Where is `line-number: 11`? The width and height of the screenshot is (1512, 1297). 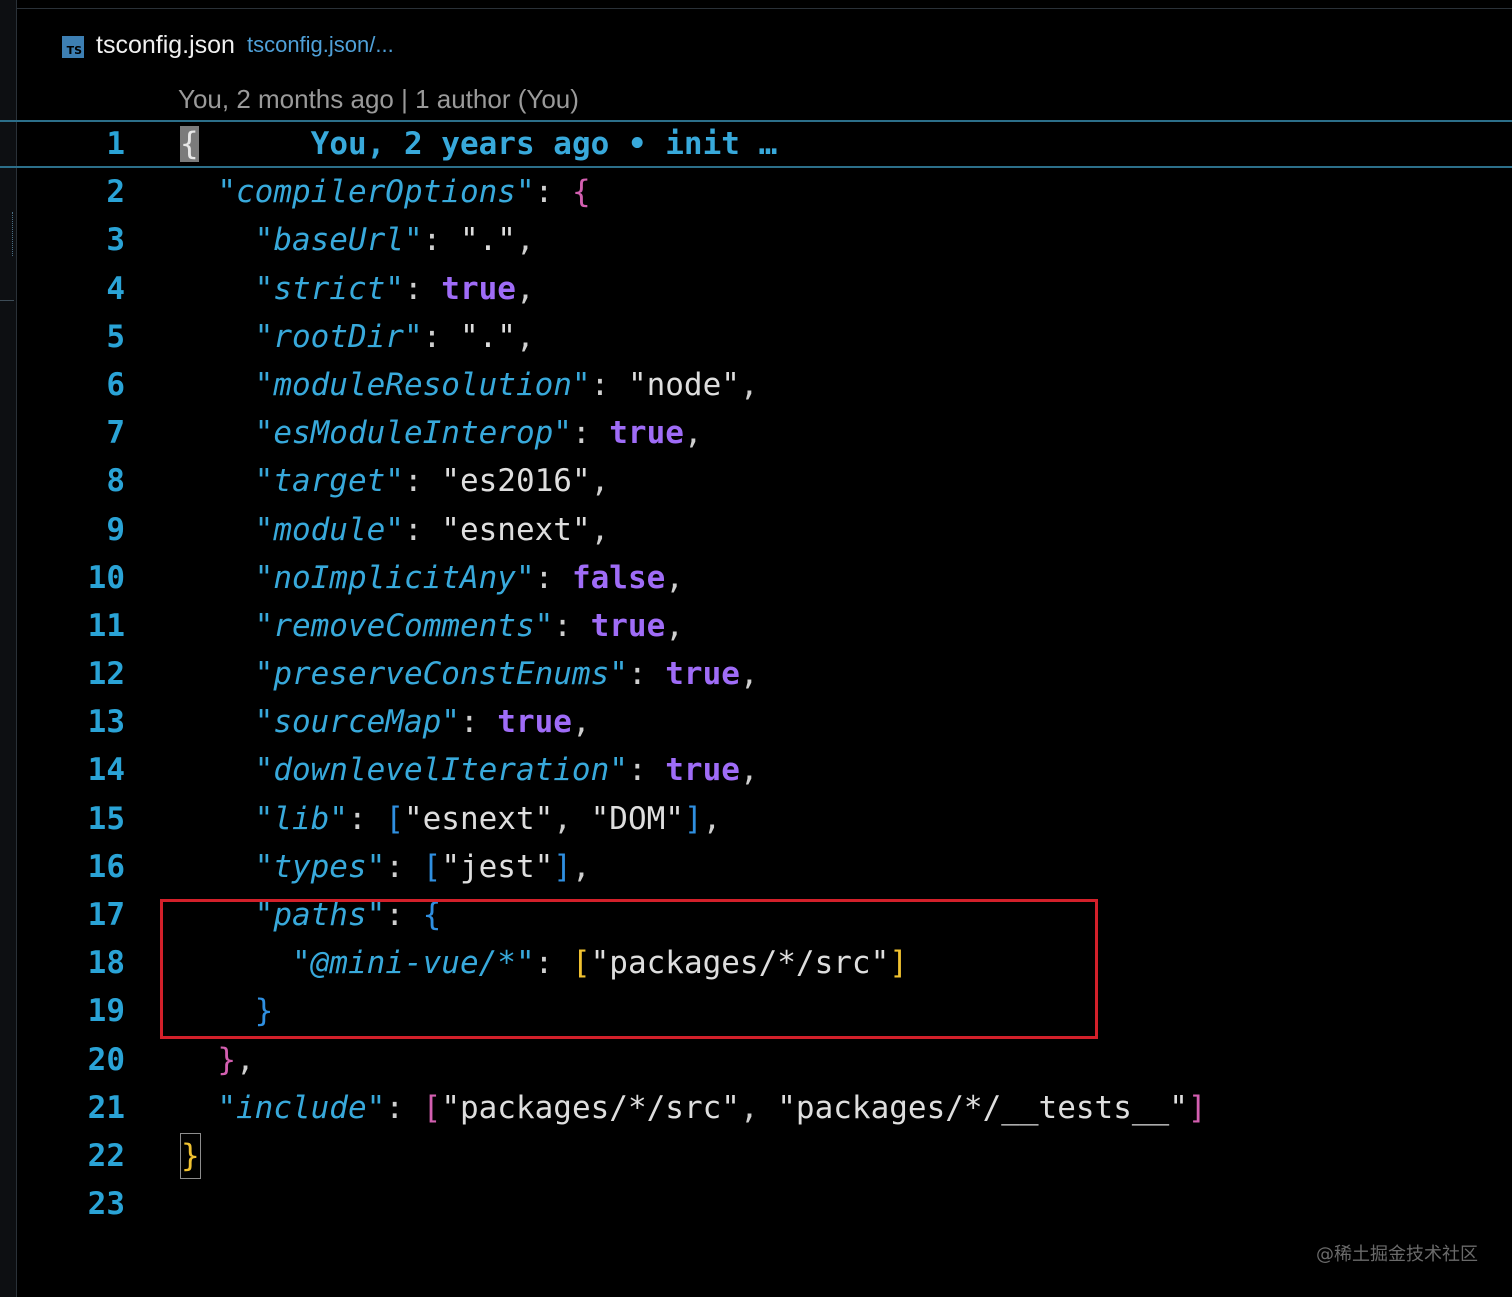
line-number: 11 is located at coordinates (106, 625).